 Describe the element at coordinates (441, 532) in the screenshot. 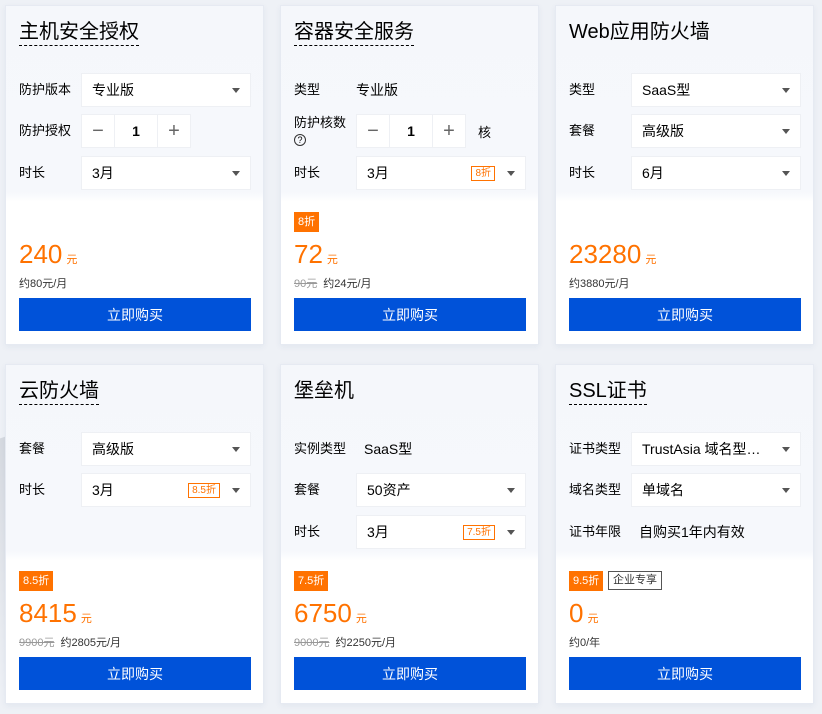

I see `duration-select: 3月 7.5折` at that location.